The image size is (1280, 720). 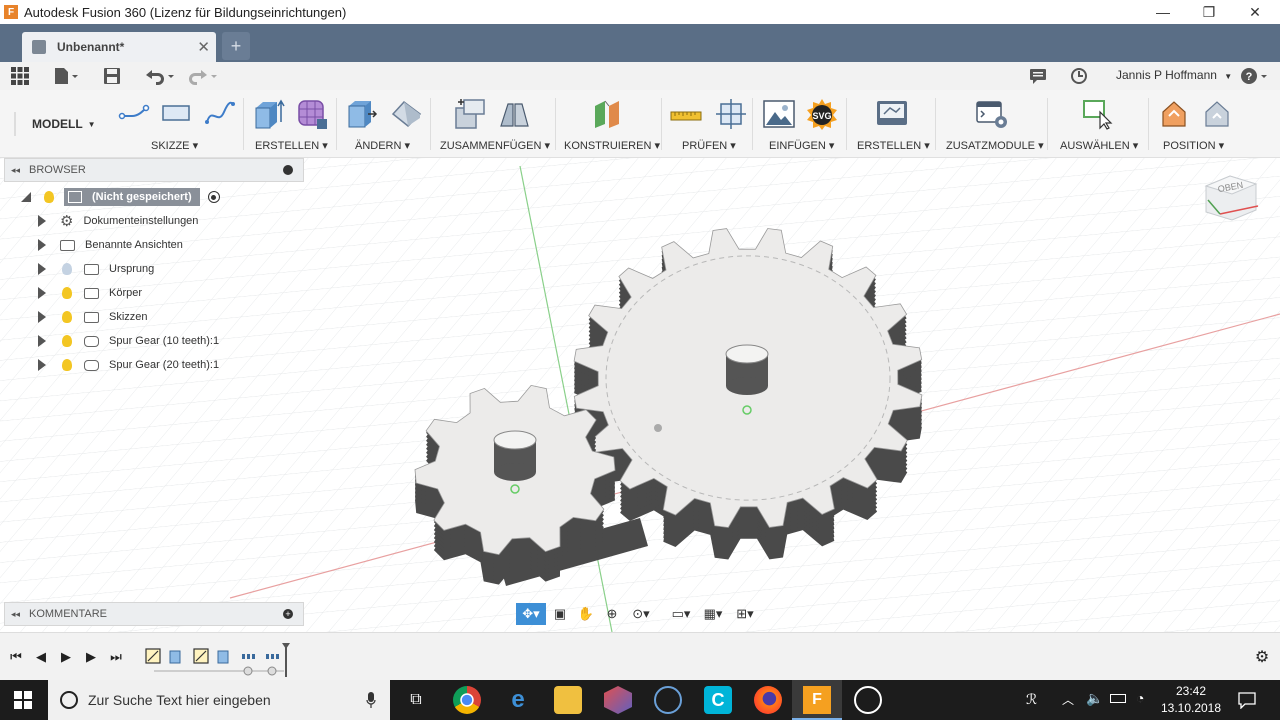 What do you see at coordinates (219, 113) in the screenshot?
I see `spline-tool-icon` at bounding box center [219, 113].